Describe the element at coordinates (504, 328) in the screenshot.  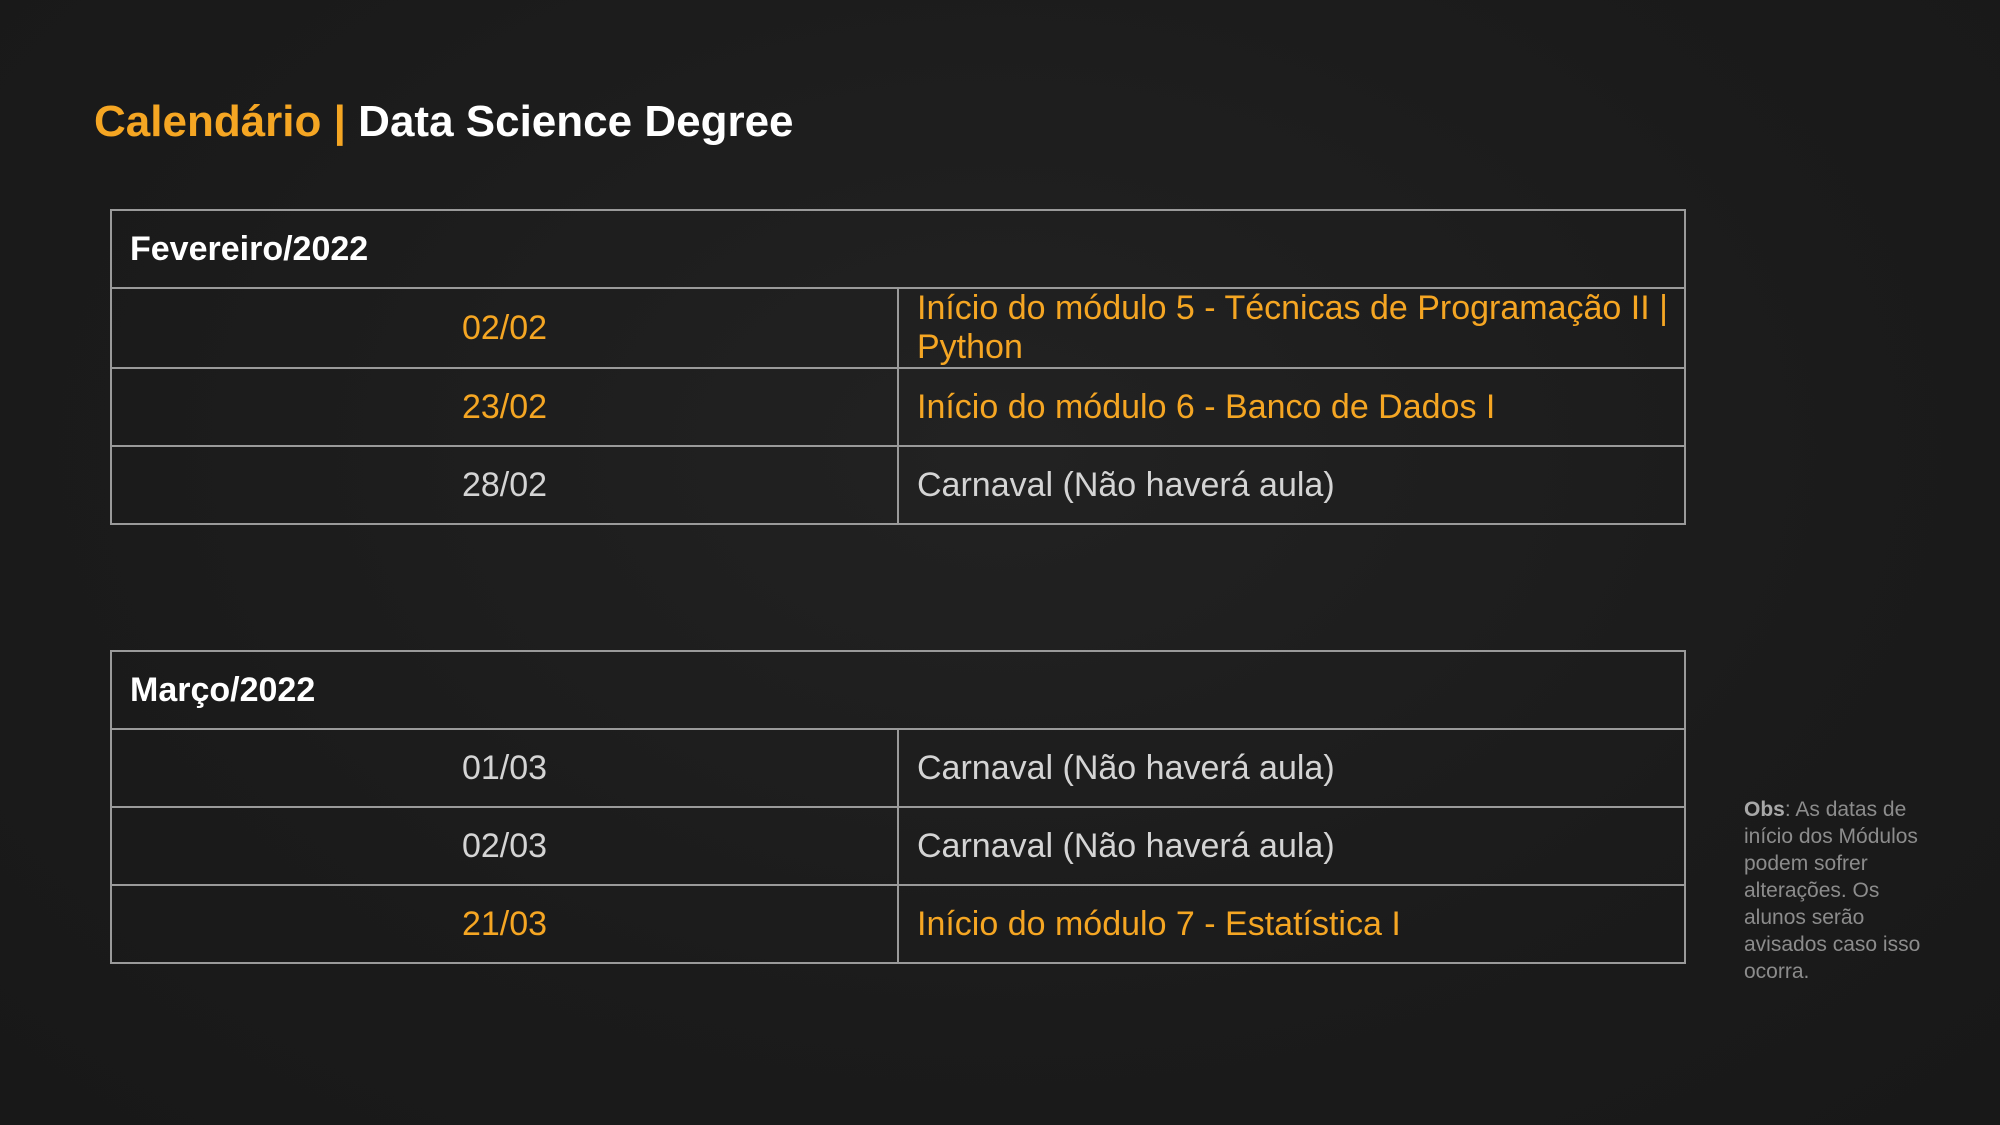
I see `event-date: 02/02` at that location.